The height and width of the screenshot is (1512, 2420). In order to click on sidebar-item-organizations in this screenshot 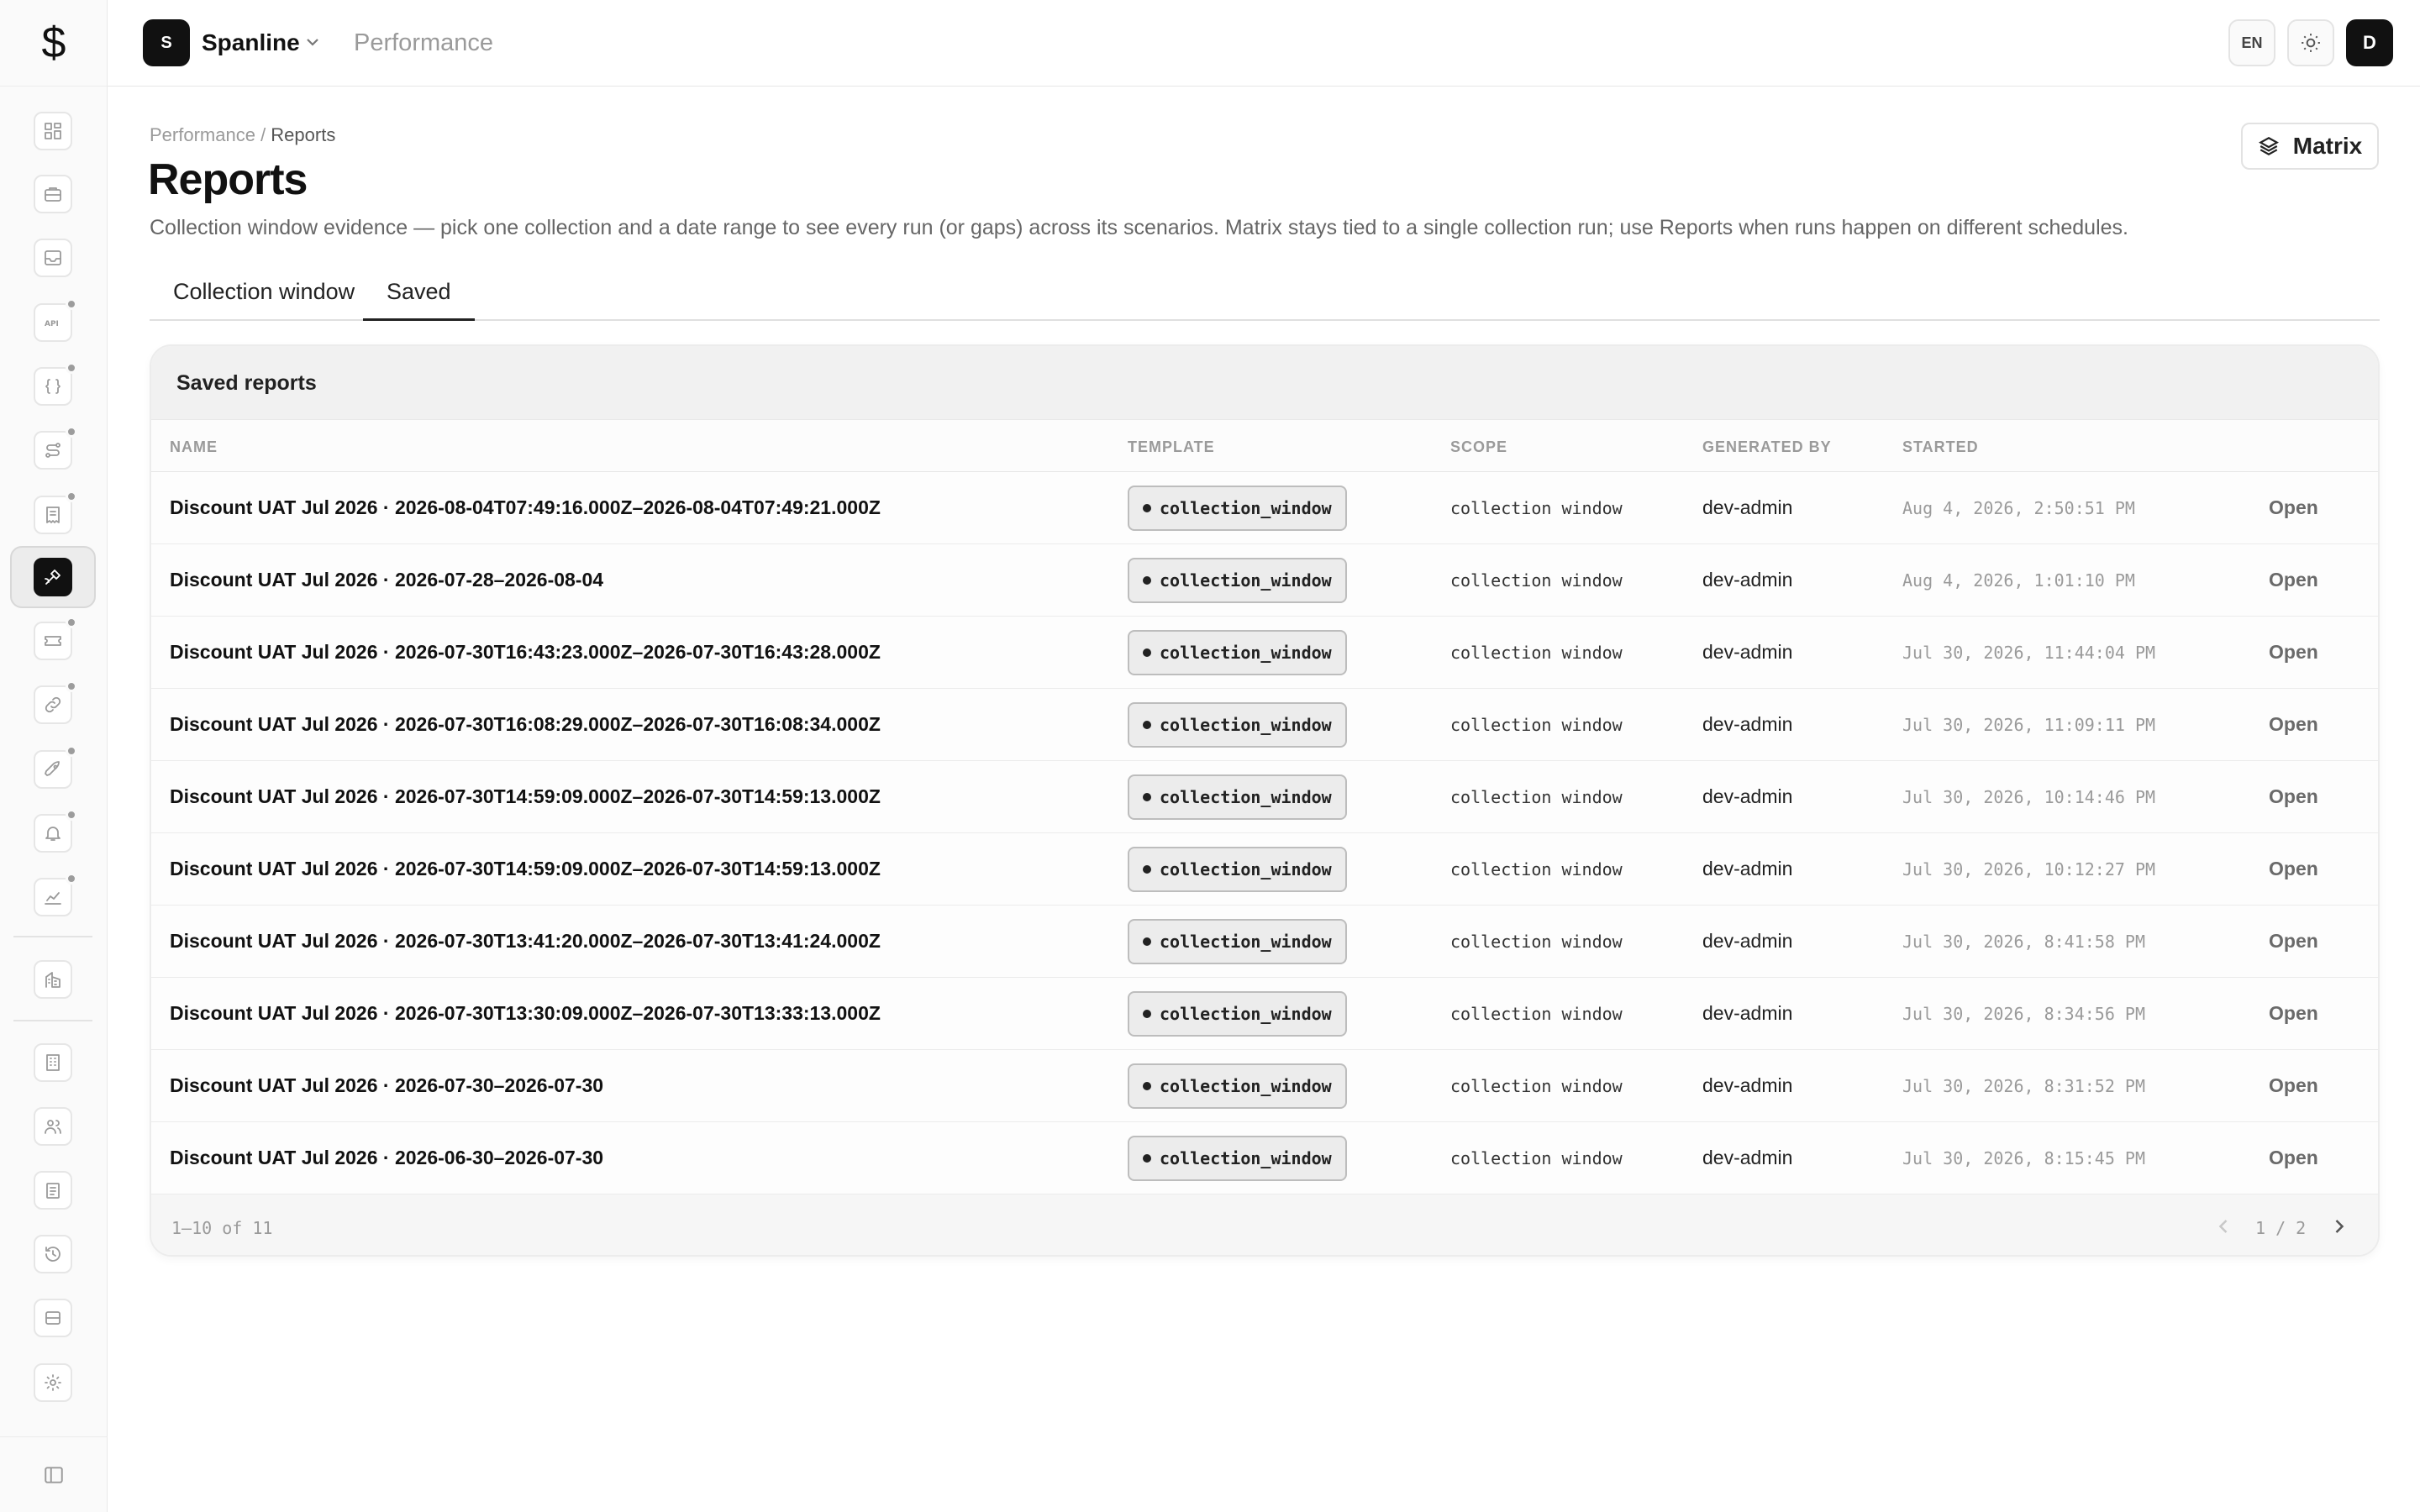, I will do `click(53, 979)`.